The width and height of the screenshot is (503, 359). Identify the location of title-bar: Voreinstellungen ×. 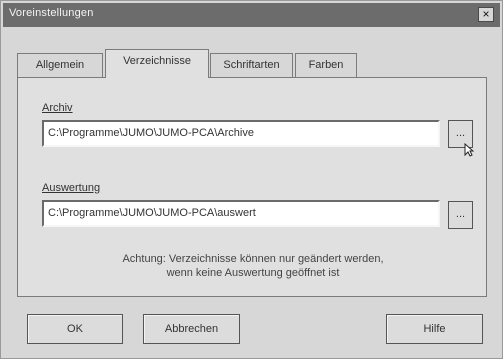
(251, 15).